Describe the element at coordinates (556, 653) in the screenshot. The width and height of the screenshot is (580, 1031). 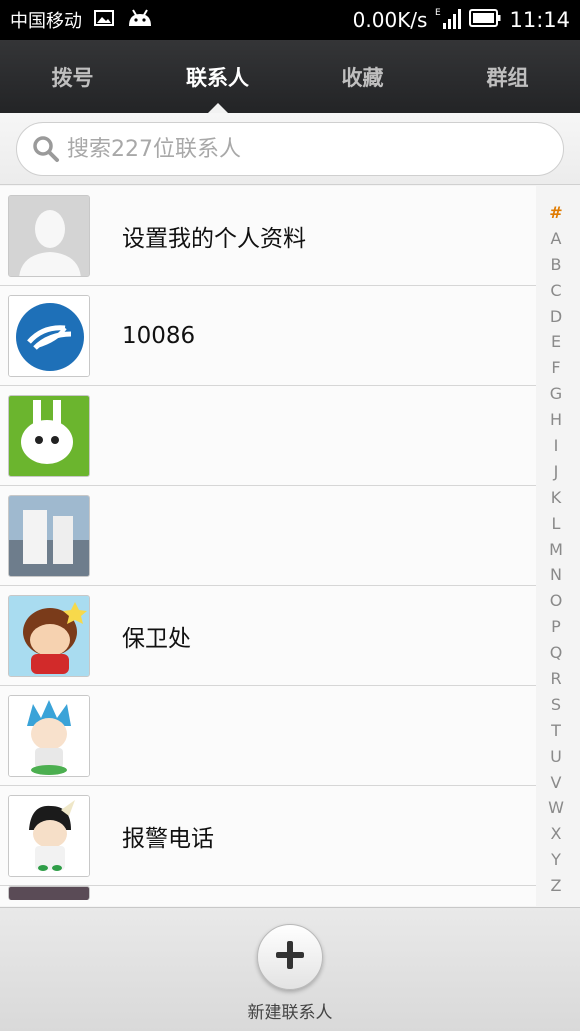
I see `index-letter: Q` at that location.